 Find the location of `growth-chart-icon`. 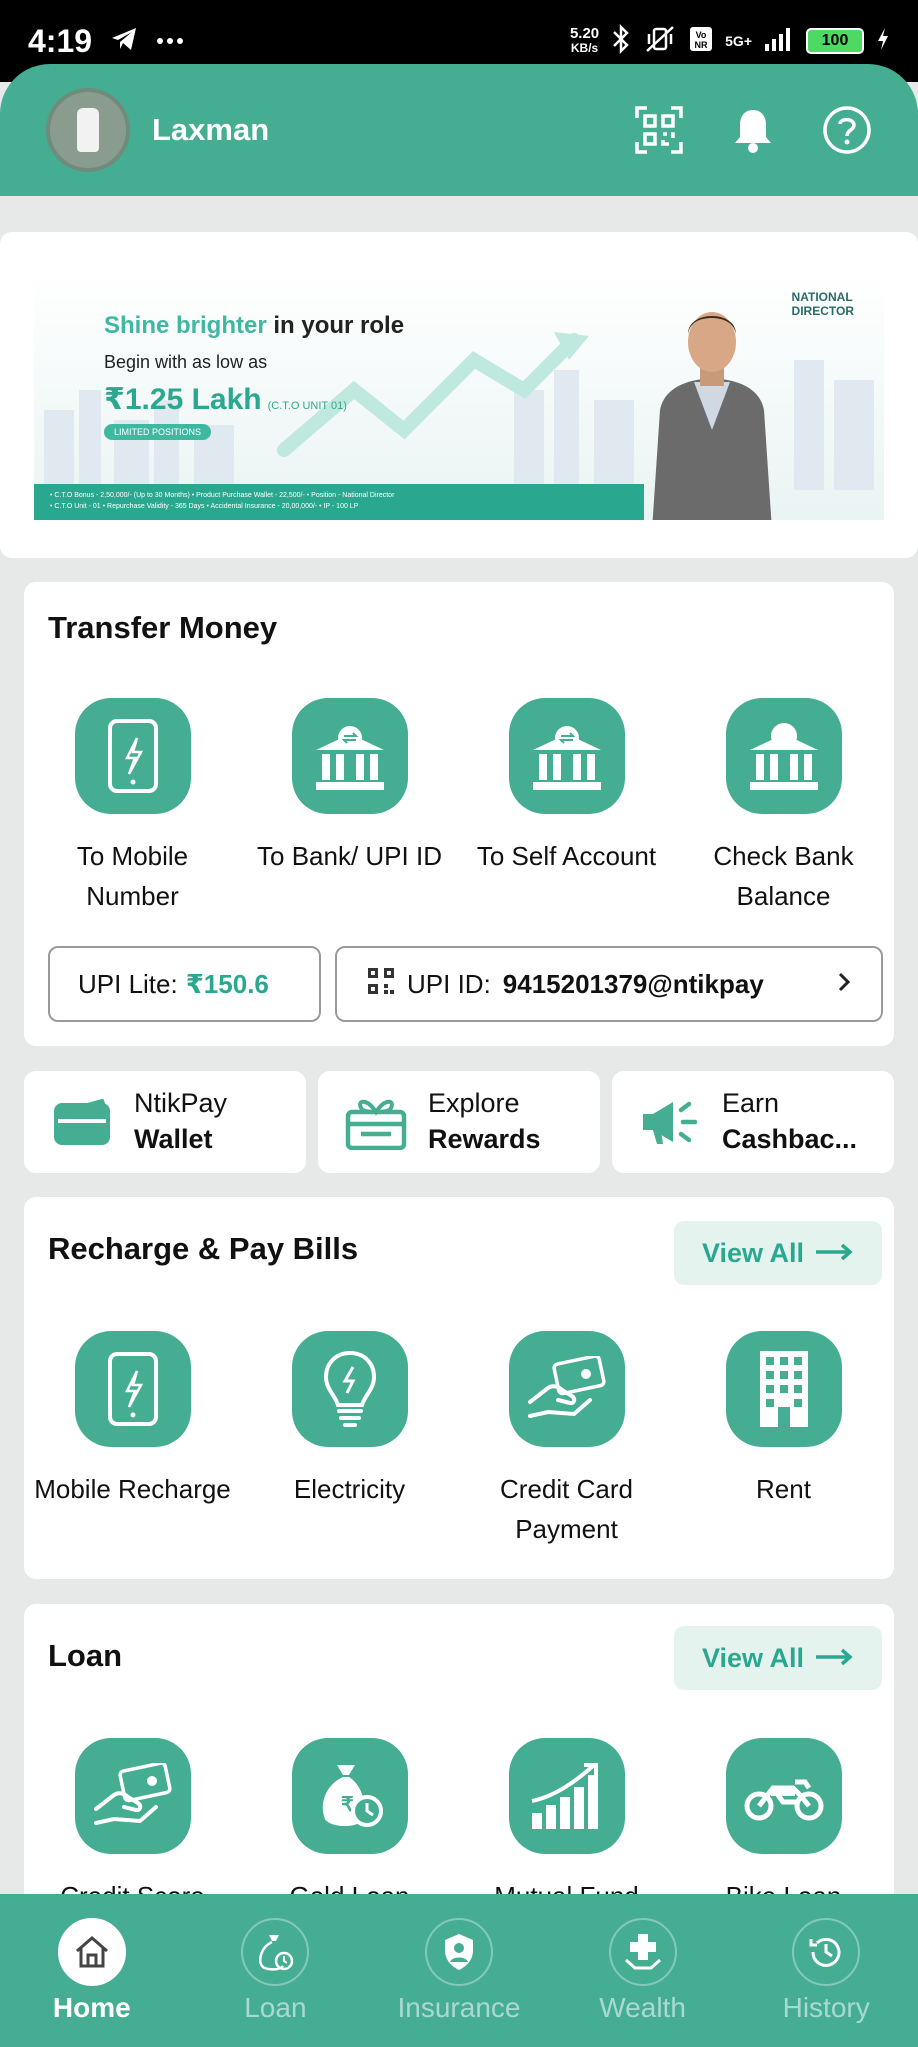

growth-chart-icon is located at coordinates (566, 1796).